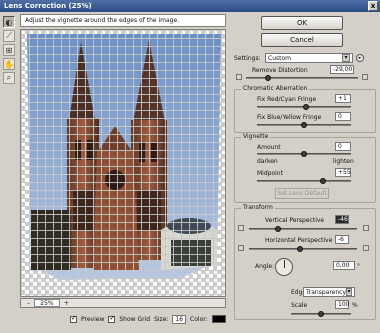 This screenshot has height=333, width=380. What do you see at coordinates (275, 88) in the screenshot?
I see `chromatic-title: Chromatic Aberration` at bounding box center [275, 88].